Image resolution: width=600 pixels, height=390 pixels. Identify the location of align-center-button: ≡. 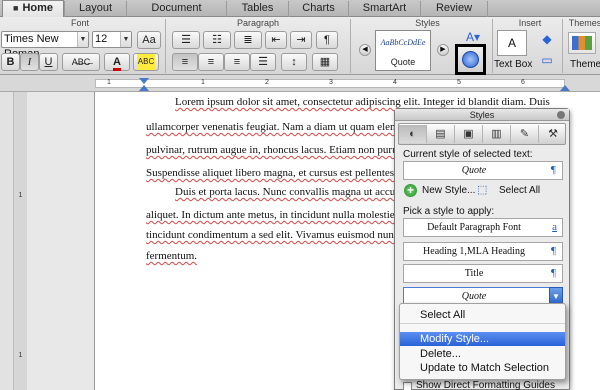
(211, 62).